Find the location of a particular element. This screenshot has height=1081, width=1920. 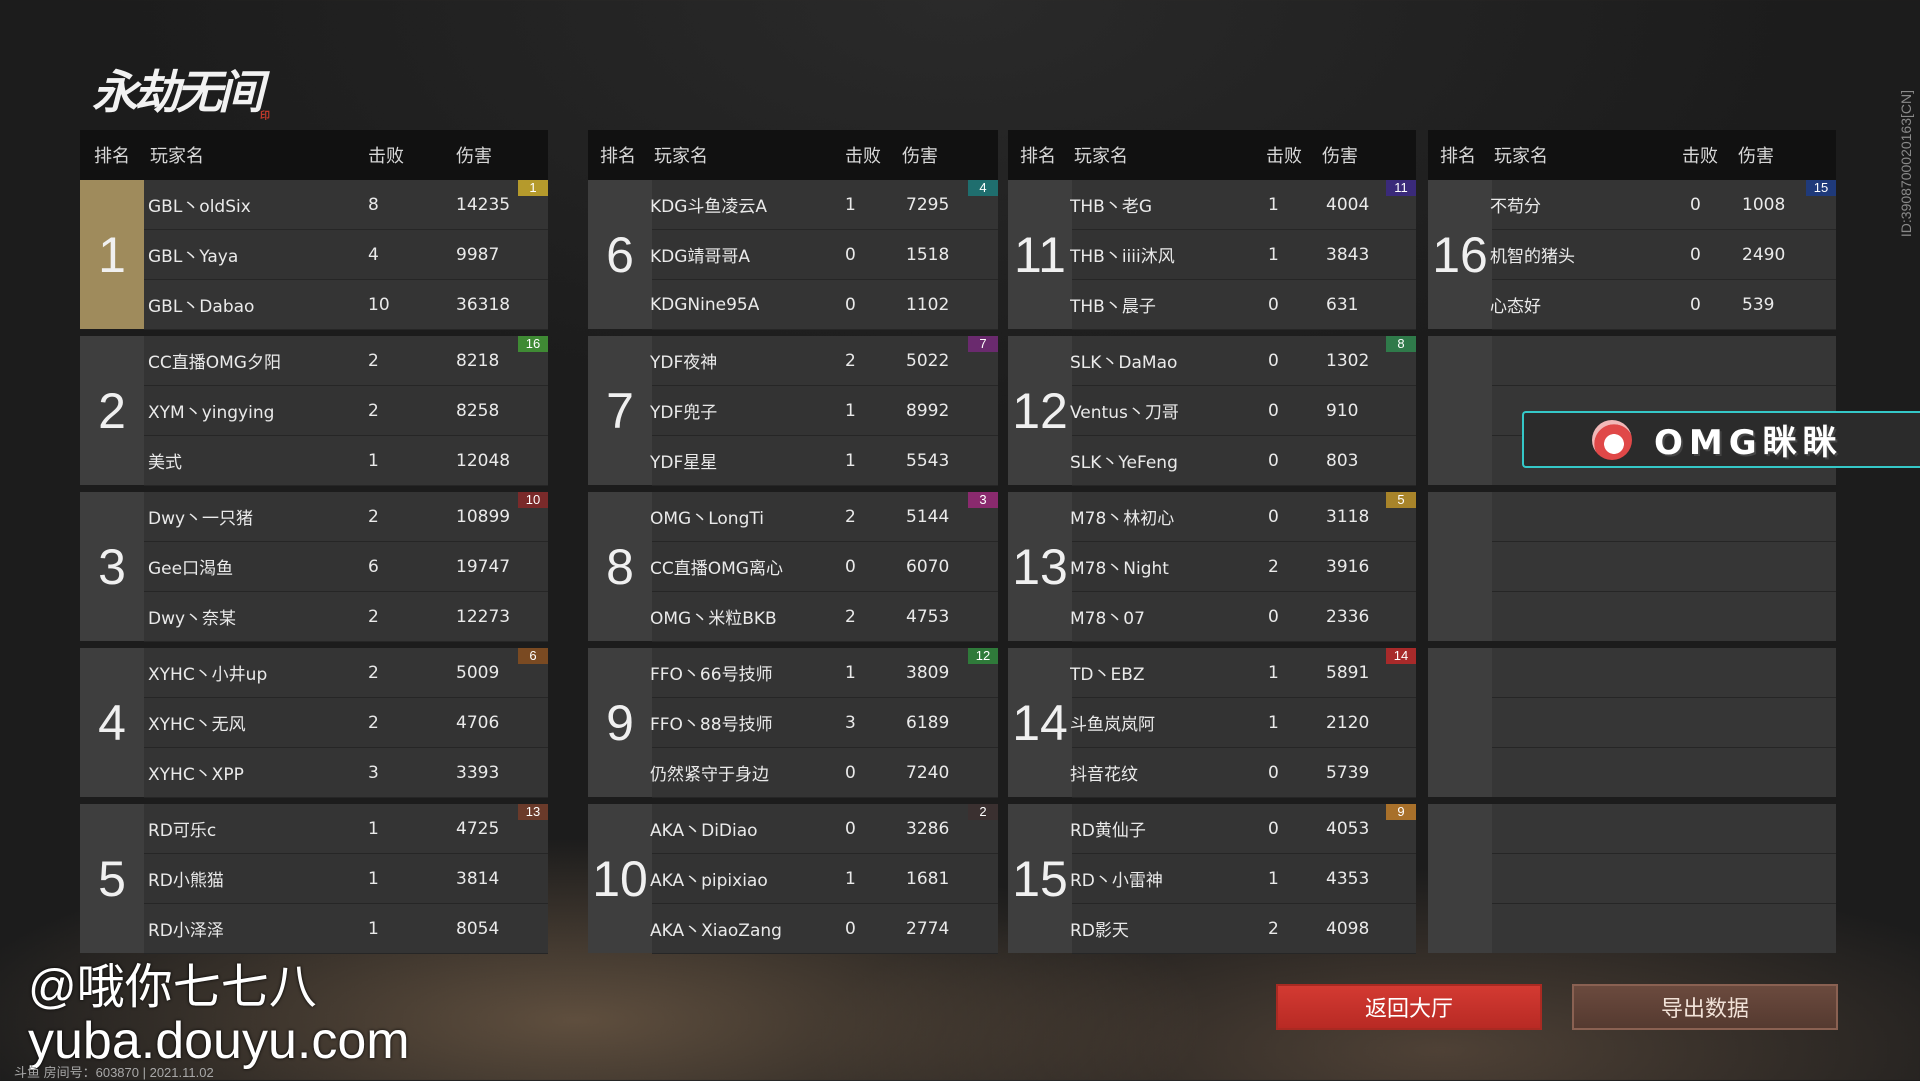

team-number-badge: 5 is located at coordinates (1401, 500).